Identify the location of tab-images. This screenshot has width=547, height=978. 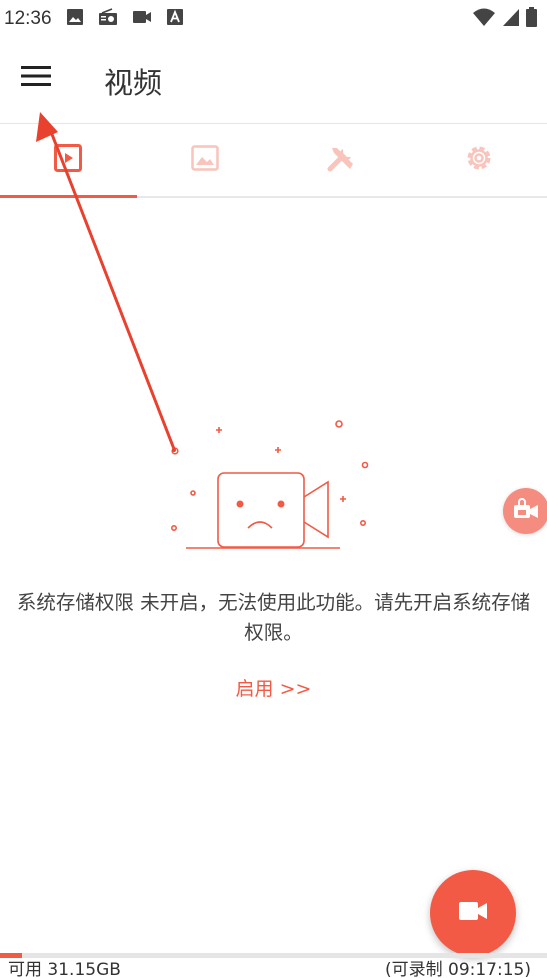
(205, 160).